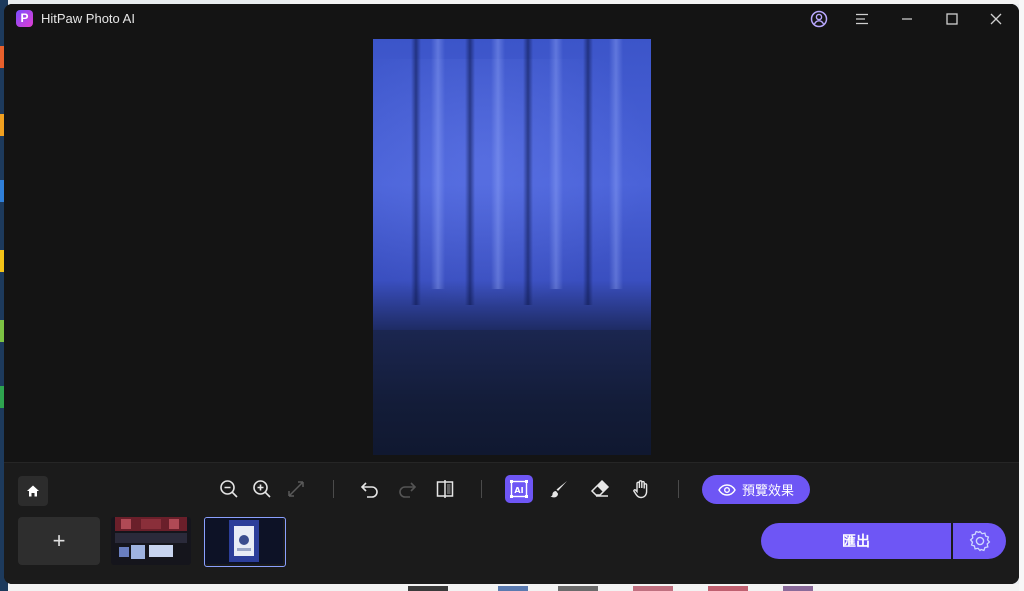 The width and height of the screenshot is (1024, 591). I want to click on eraser-tool, so click(600, 489).